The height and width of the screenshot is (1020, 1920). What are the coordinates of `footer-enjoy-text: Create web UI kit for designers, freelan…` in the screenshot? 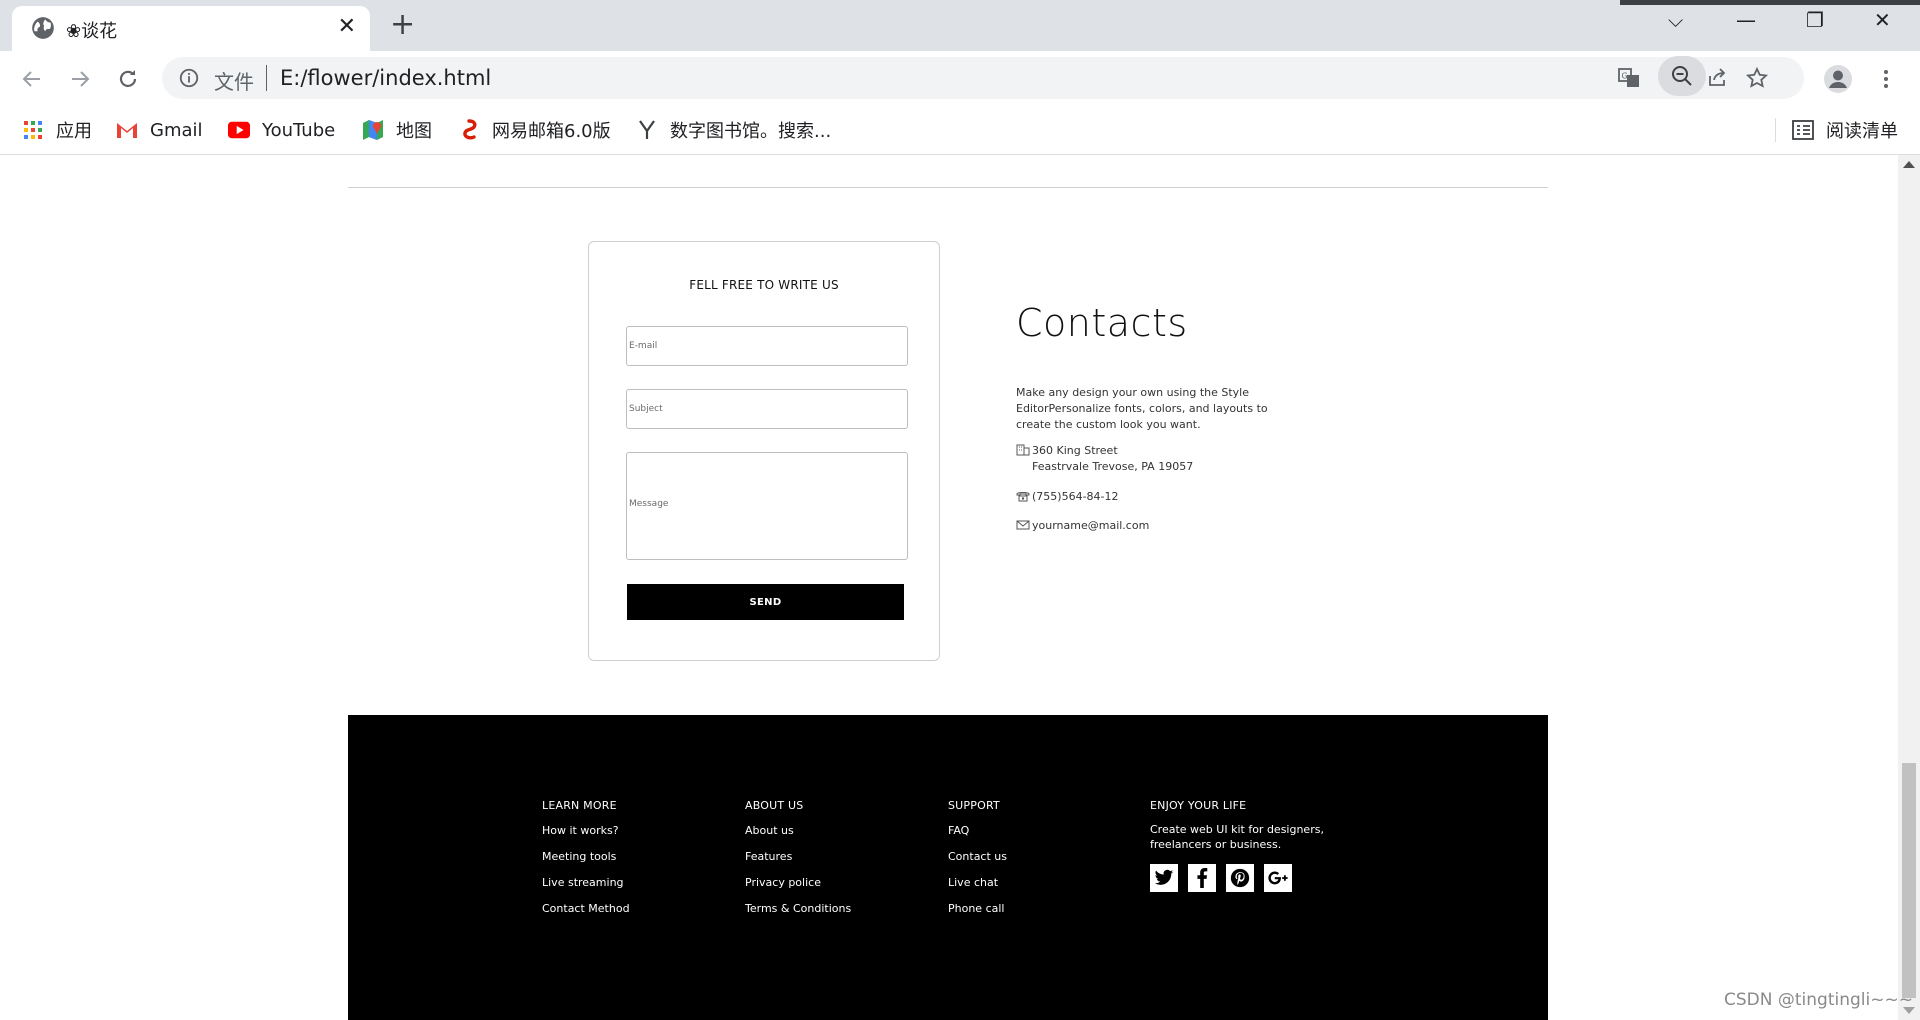 It's located at (1237, 837).